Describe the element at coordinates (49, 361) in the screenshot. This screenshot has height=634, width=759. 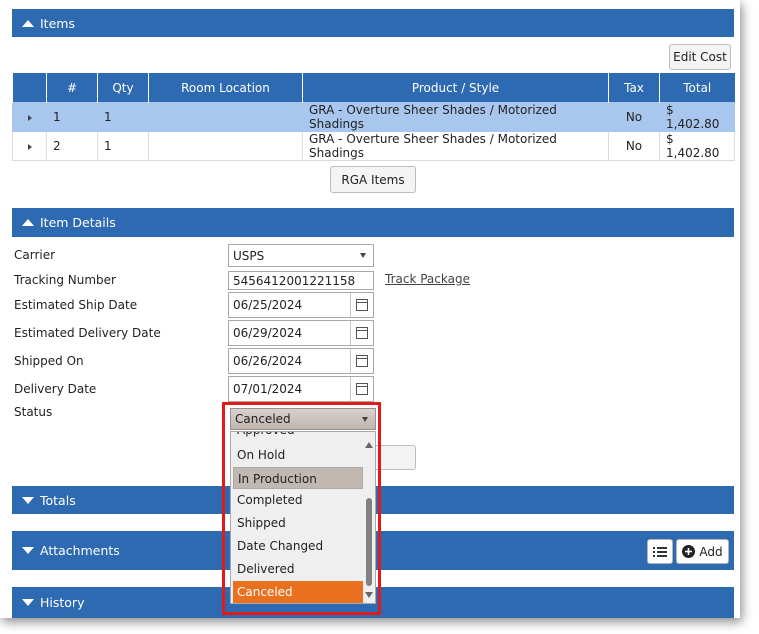
I see `shipped-on-label: Shipped On` at that location.